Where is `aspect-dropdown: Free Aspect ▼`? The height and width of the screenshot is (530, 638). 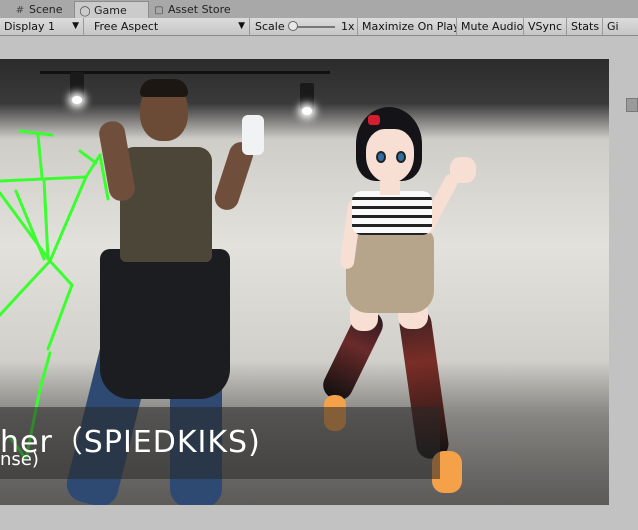 aspect-dropdown: Free Aspect ▼ is located at coordinates (170, 26).